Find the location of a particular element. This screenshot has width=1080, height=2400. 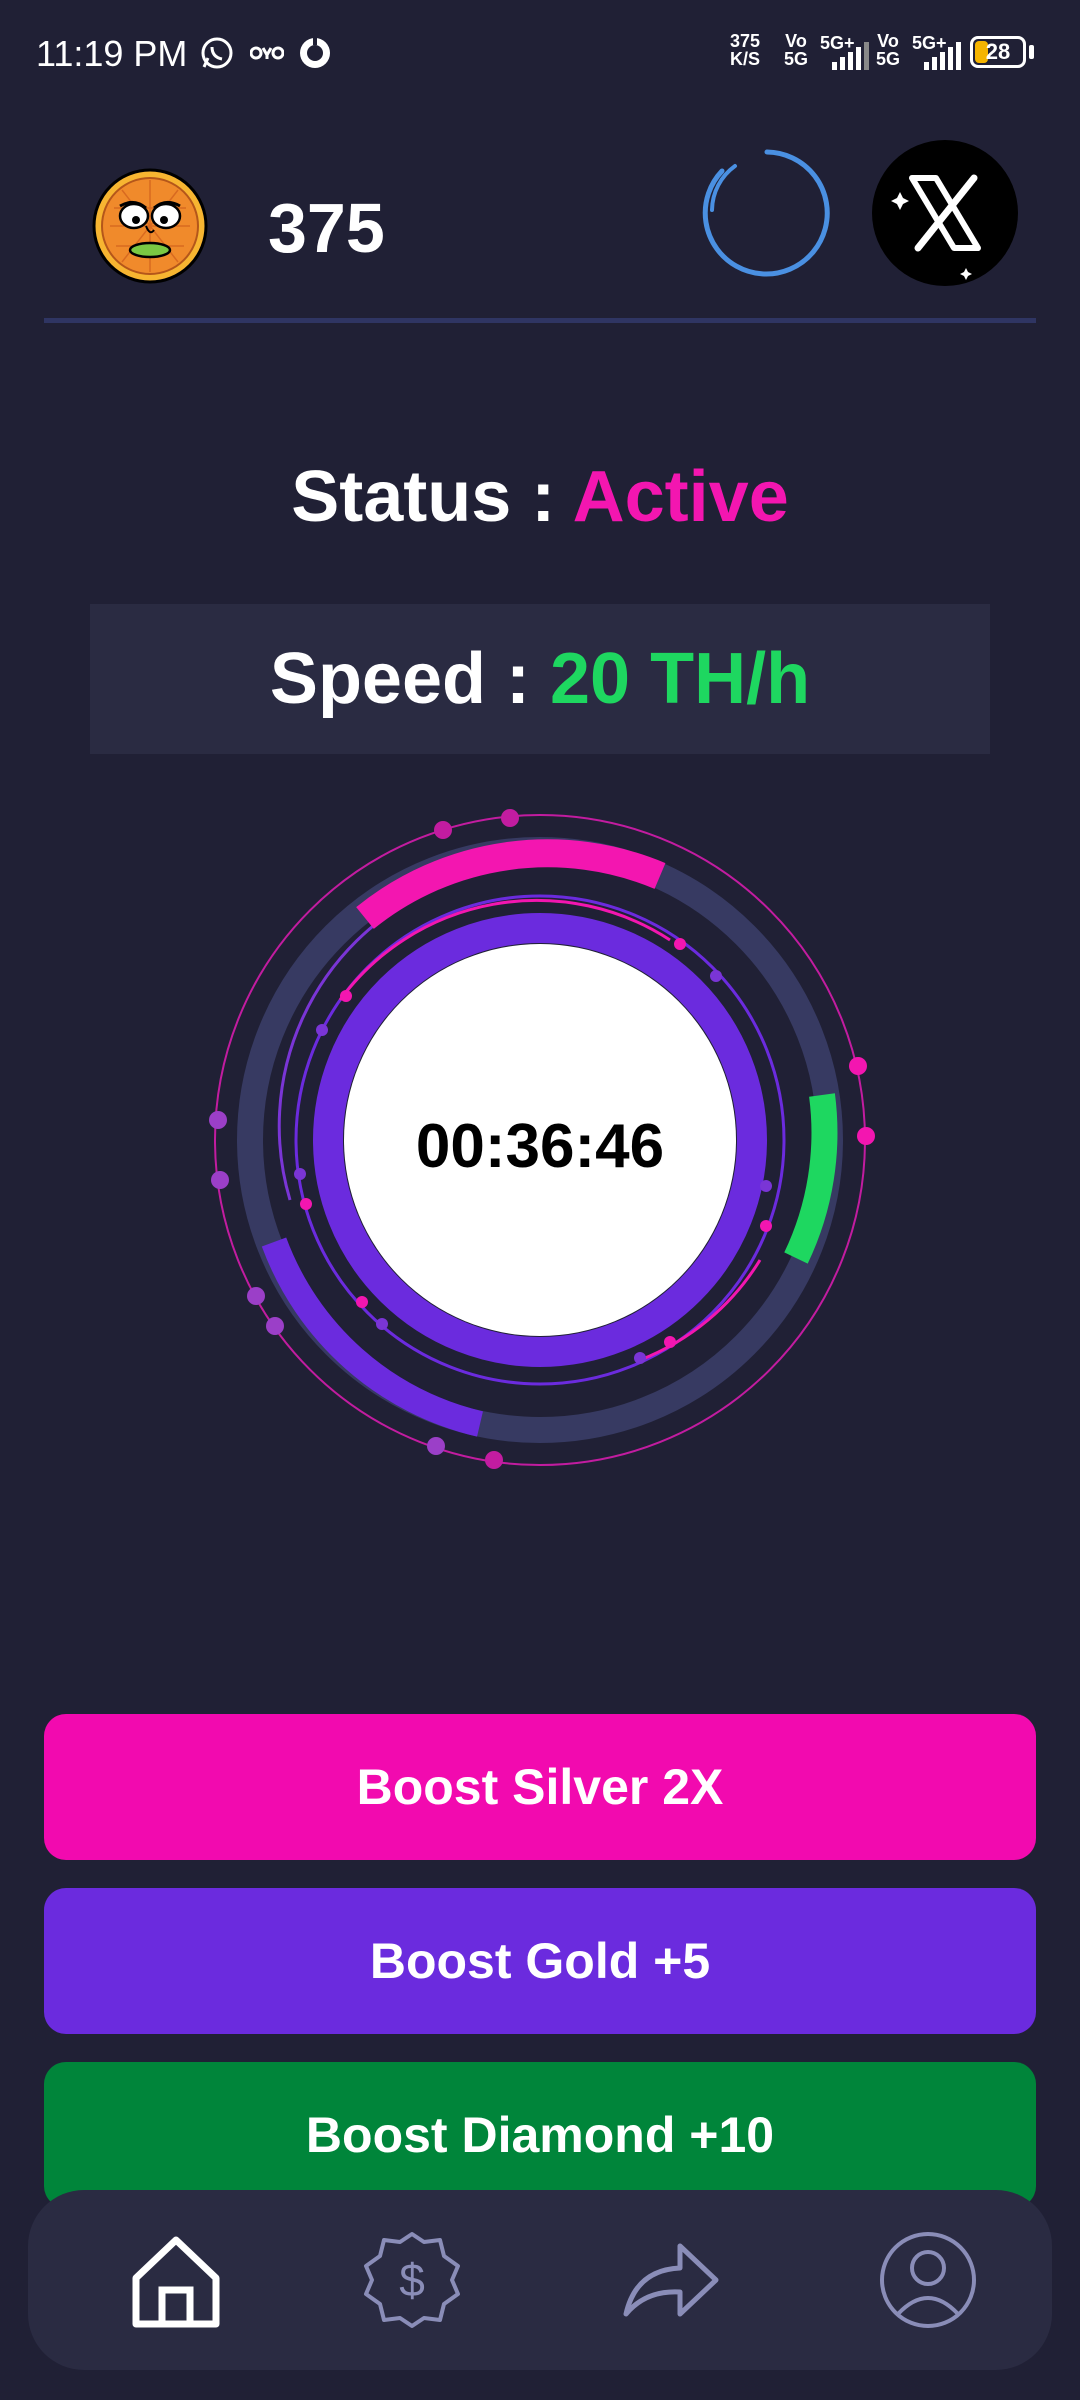

home-icon is located at coordinates (176, 2282).